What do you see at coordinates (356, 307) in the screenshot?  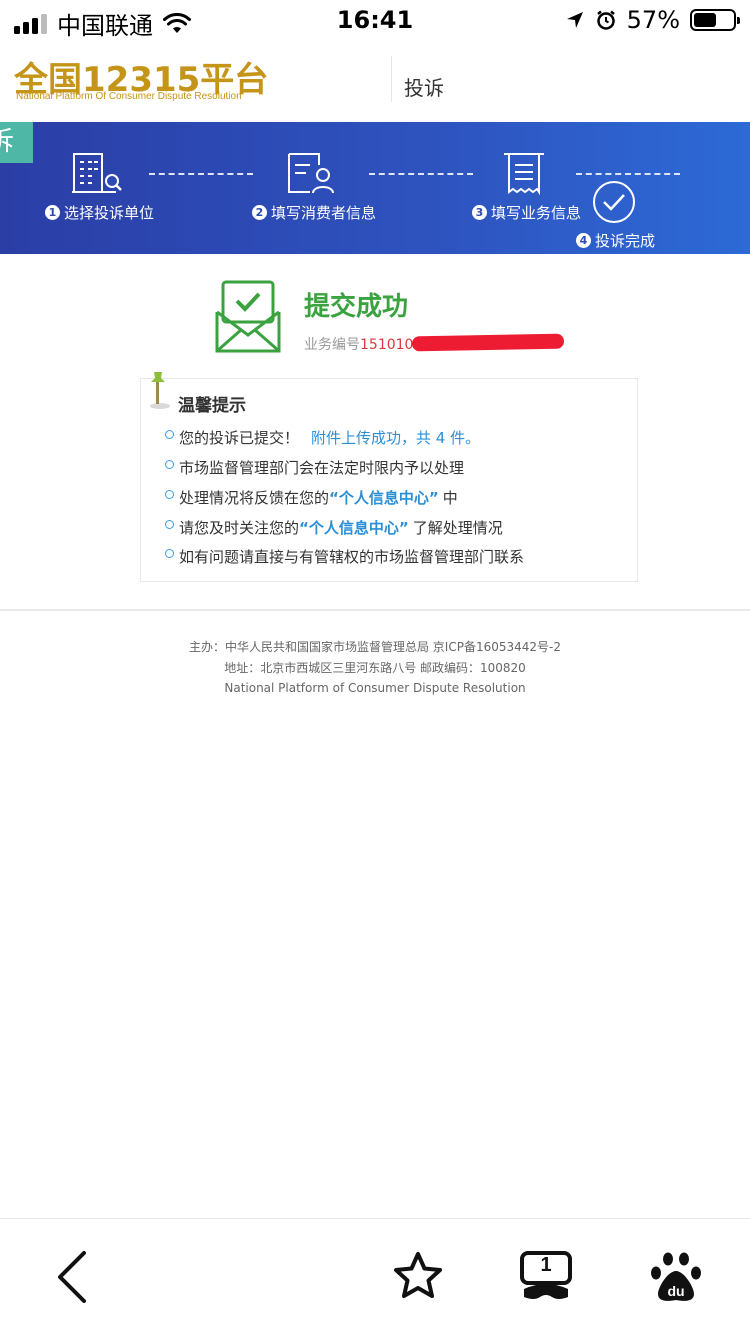 I see `success-title: 提交成功` at bounding box center [356, 307].